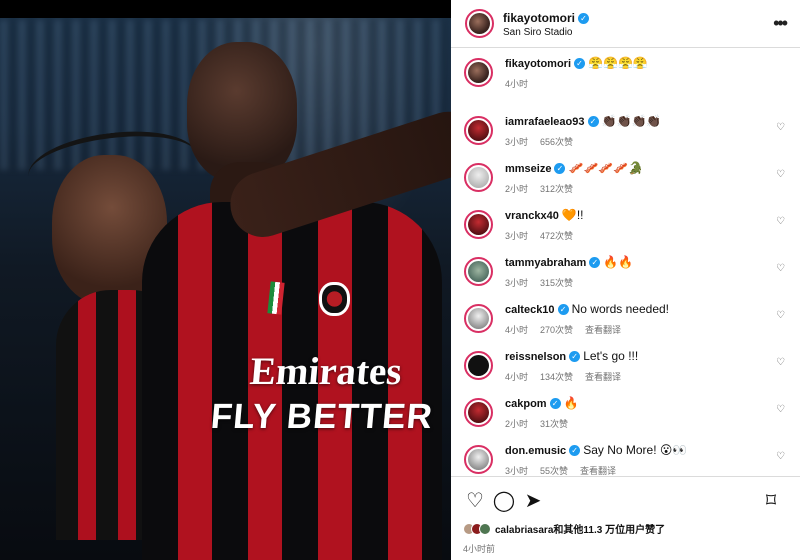 The image size is (800, 560). Describe the element at coordinates (571, 403) in the screenshot. I see `comment-text: 🔥` at that location.